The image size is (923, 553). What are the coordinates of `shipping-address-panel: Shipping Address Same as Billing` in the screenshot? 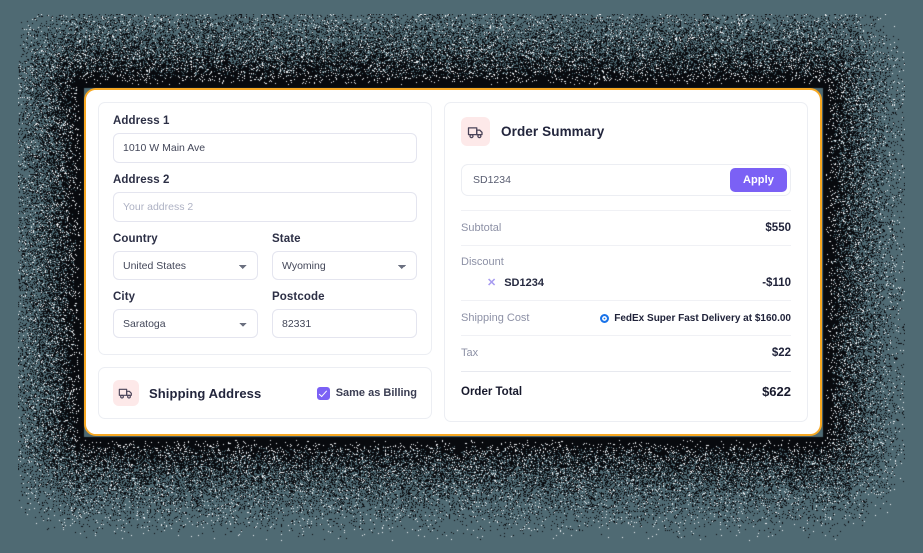 It's located at (265, 393).